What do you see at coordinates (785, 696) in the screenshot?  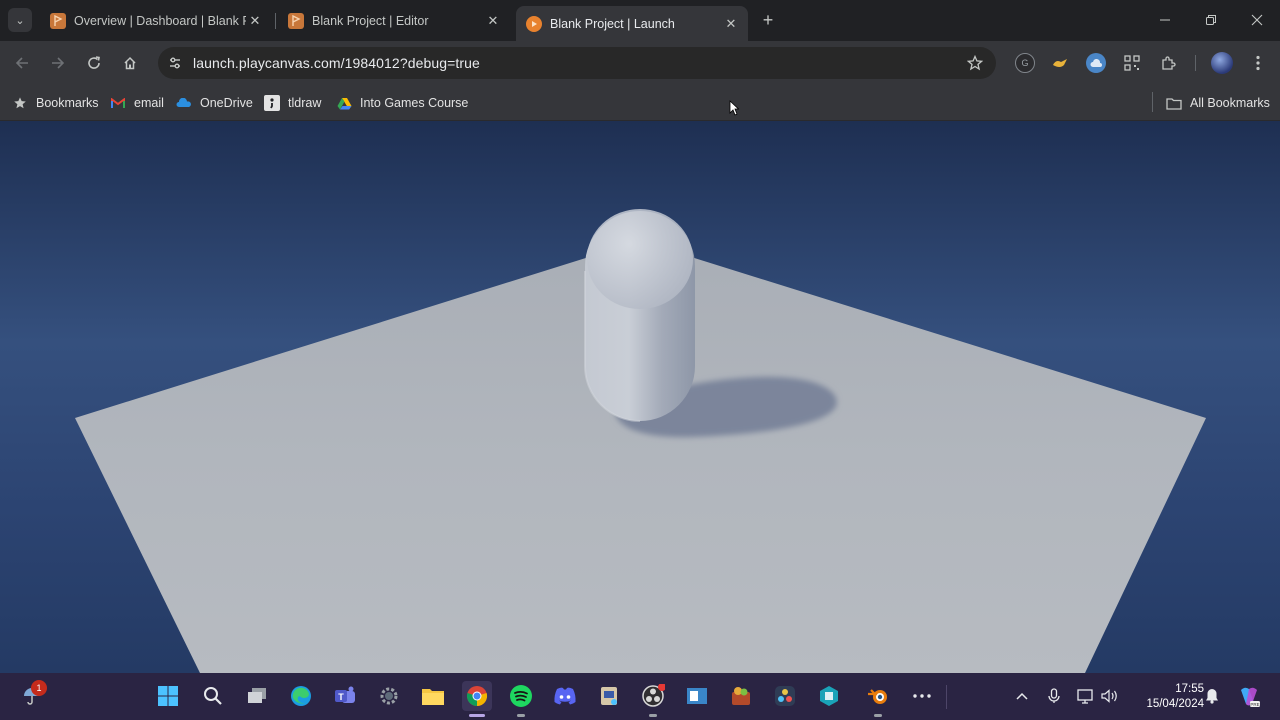 I see `davinci-icon` at bounding box center [785, 696].